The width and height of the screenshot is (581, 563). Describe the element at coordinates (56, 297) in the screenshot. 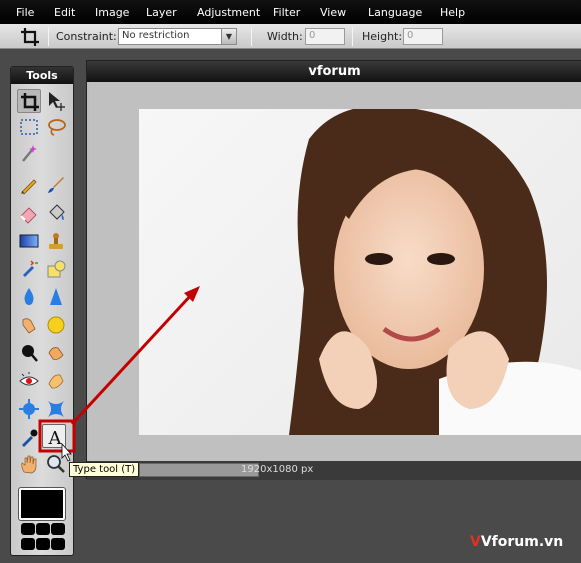

I see `sharpen-tool-icon` at that location.